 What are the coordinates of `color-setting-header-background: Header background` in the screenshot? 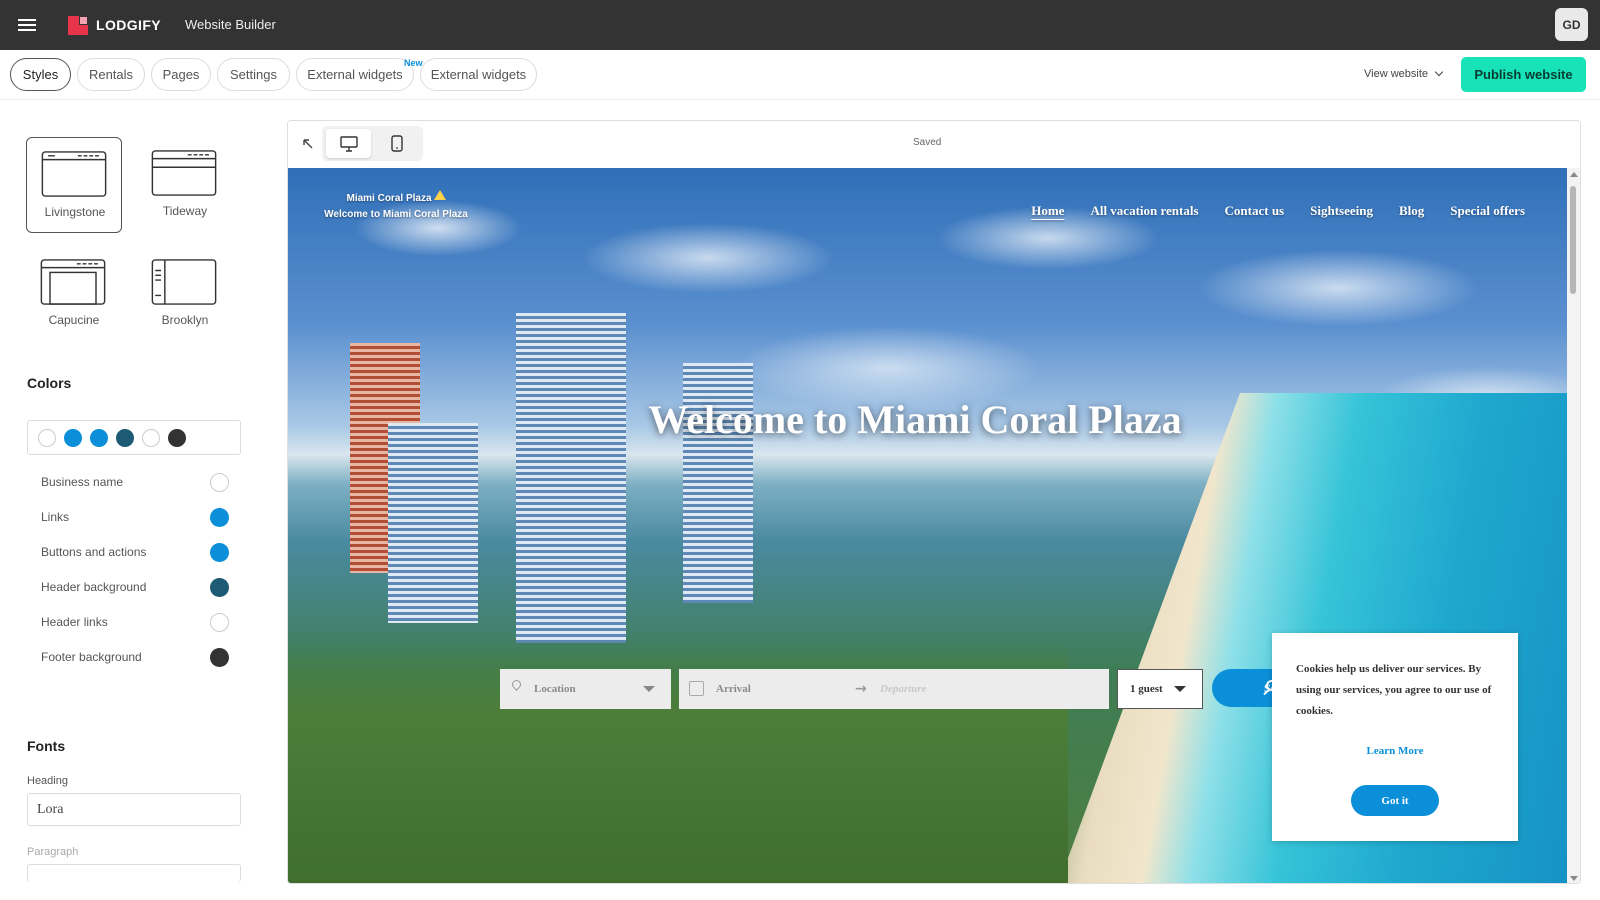 It's located at (135, 587).